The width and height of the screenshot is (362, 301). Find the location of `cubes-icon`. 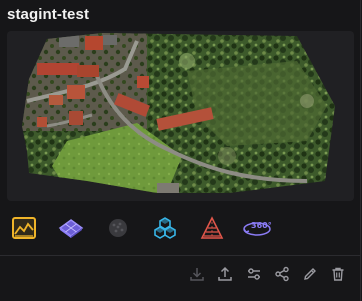

cubes-icon is located at coordinates (165, 228).